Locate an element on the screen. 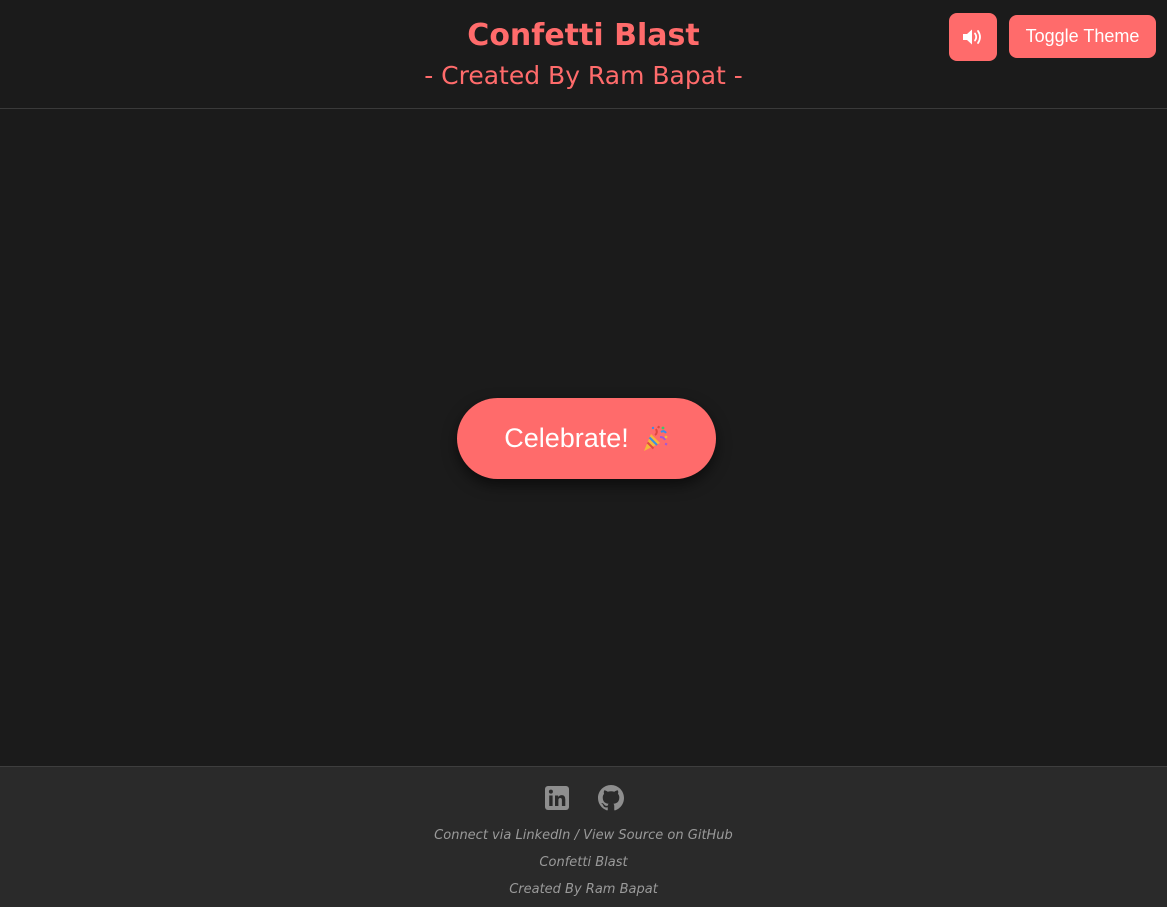  connect-text: Connect via is located at coordinates (473, 835).